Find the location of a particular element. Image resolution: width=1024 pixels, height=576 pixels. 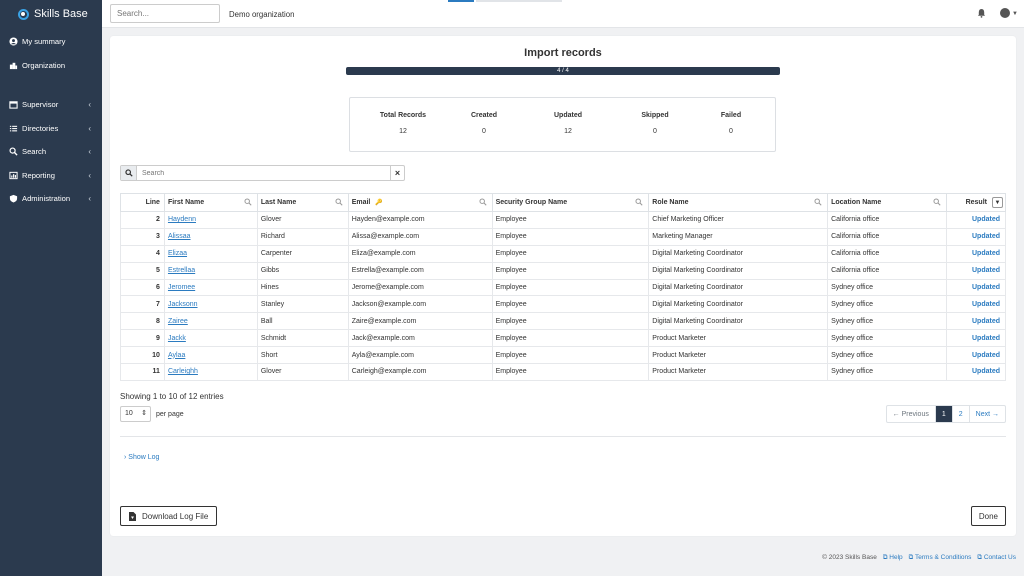

chart-icon is located at coordinates (13, 175).